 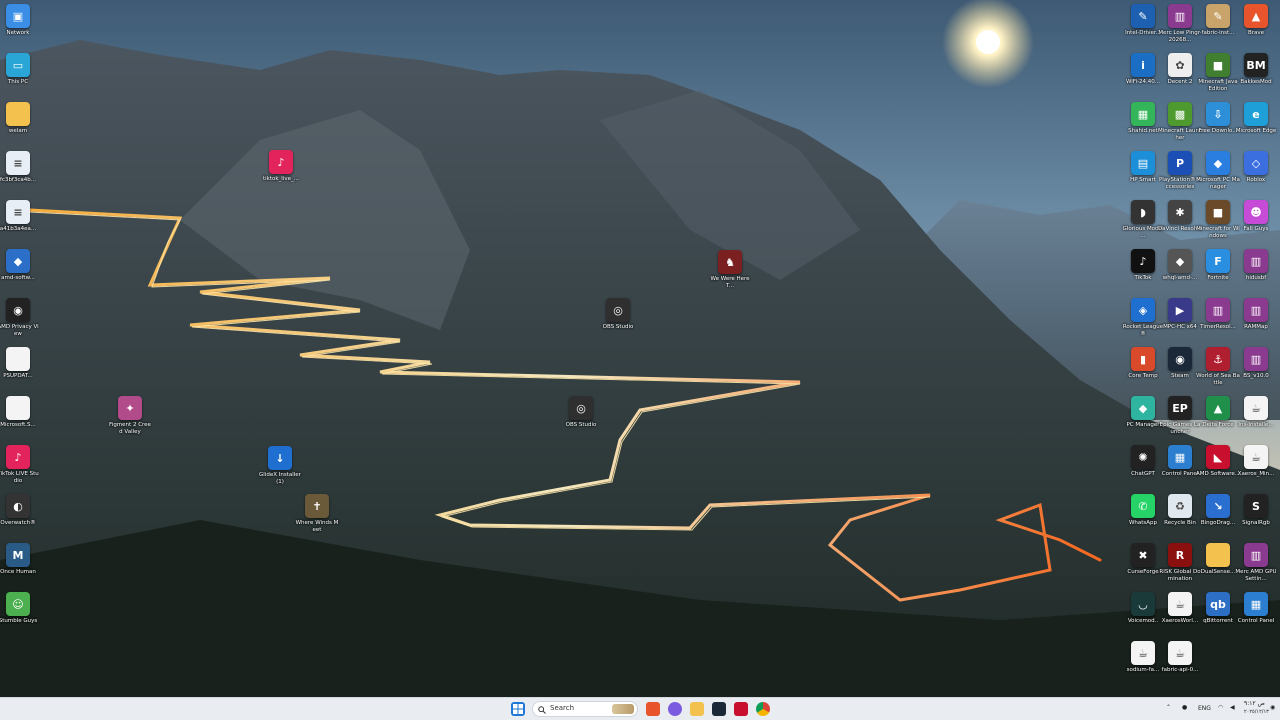 I want to click on folder-icon, so click(x=18, y=114).